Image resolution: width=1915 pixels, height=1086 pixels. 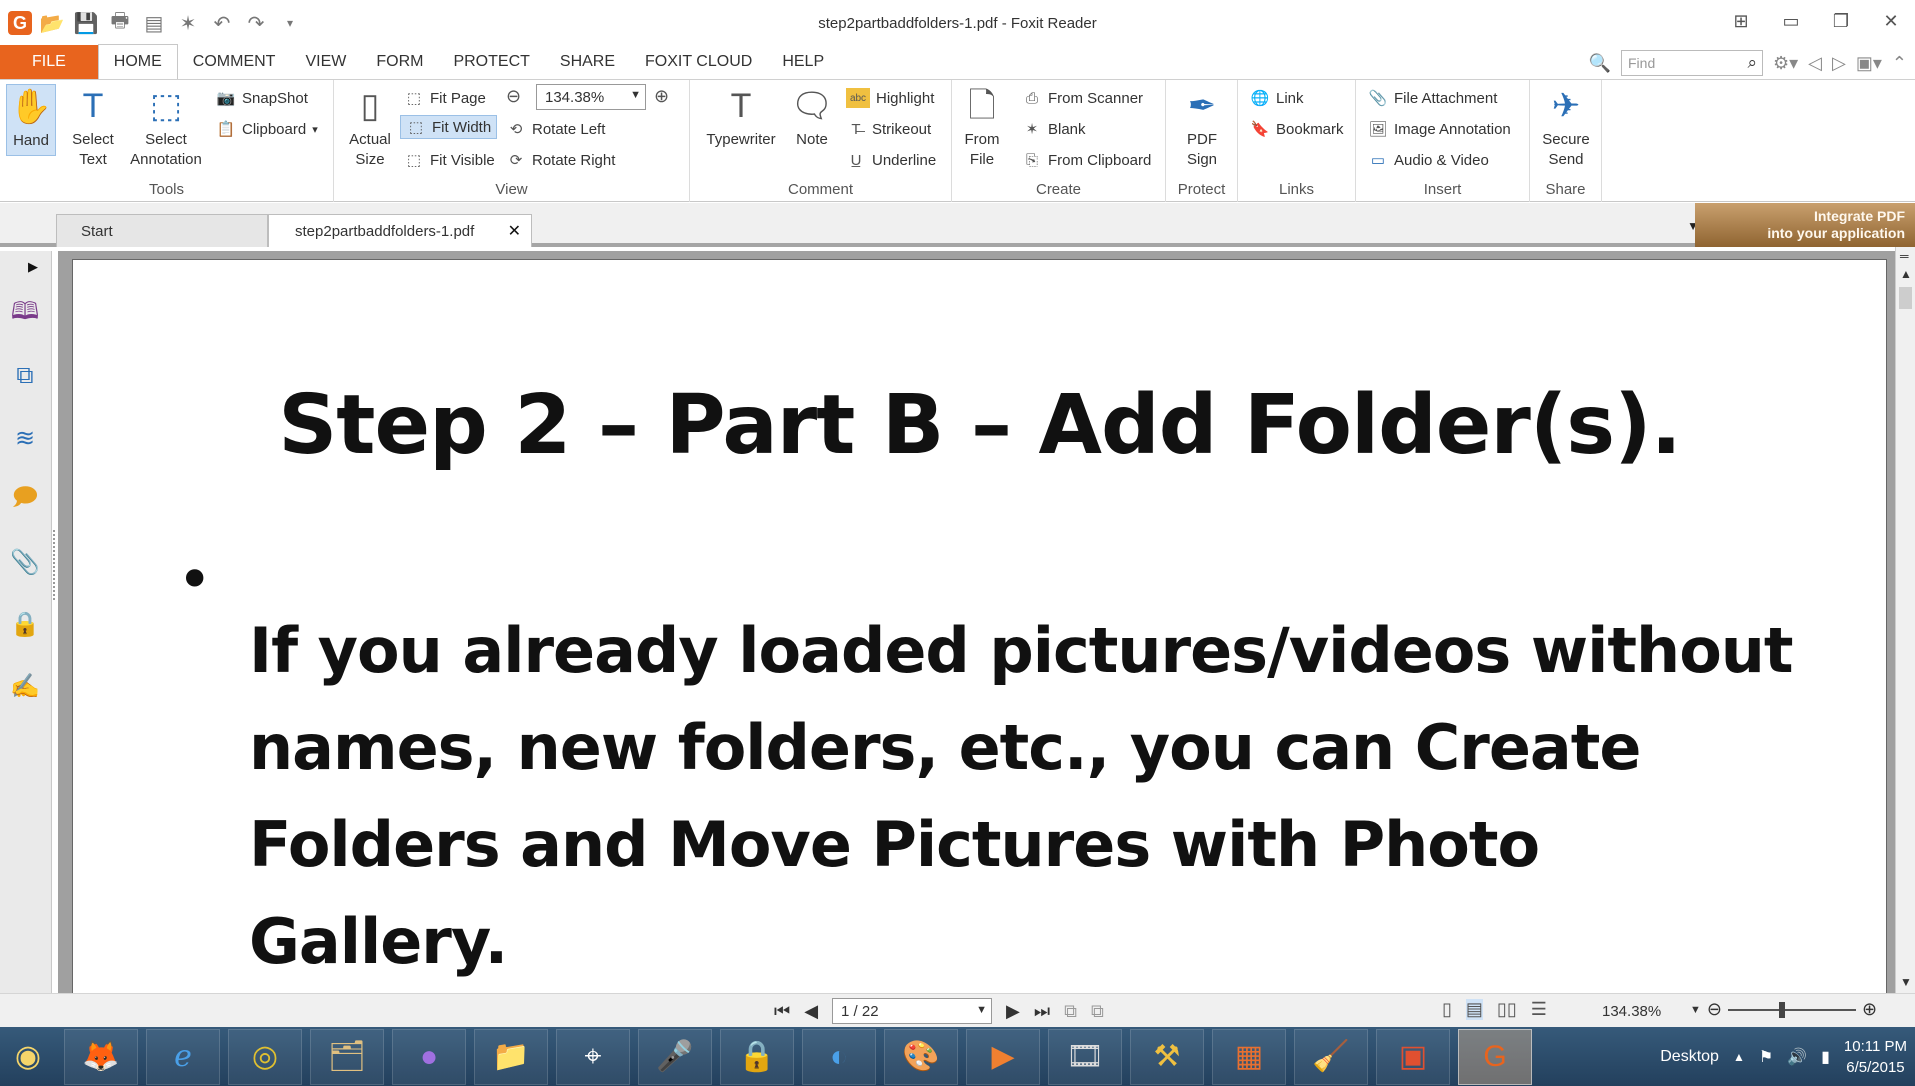 I want to click on zoom-slider-knob, so click(x=1781, y=1009).